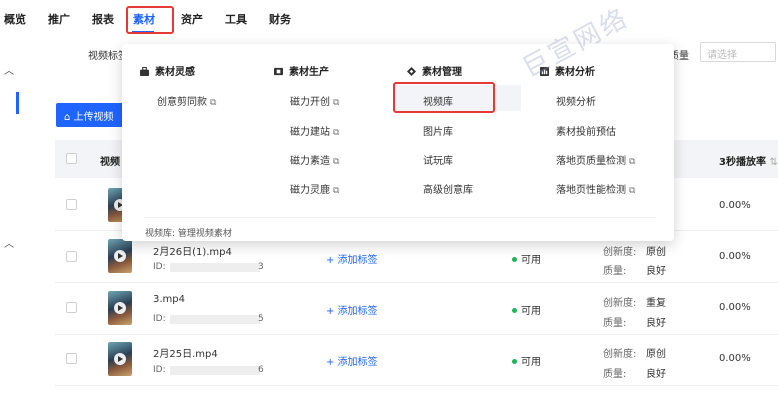  Describe the element at coordinates (261, 370) in the screenshot. I see `video-id-tail: 6` at that location.